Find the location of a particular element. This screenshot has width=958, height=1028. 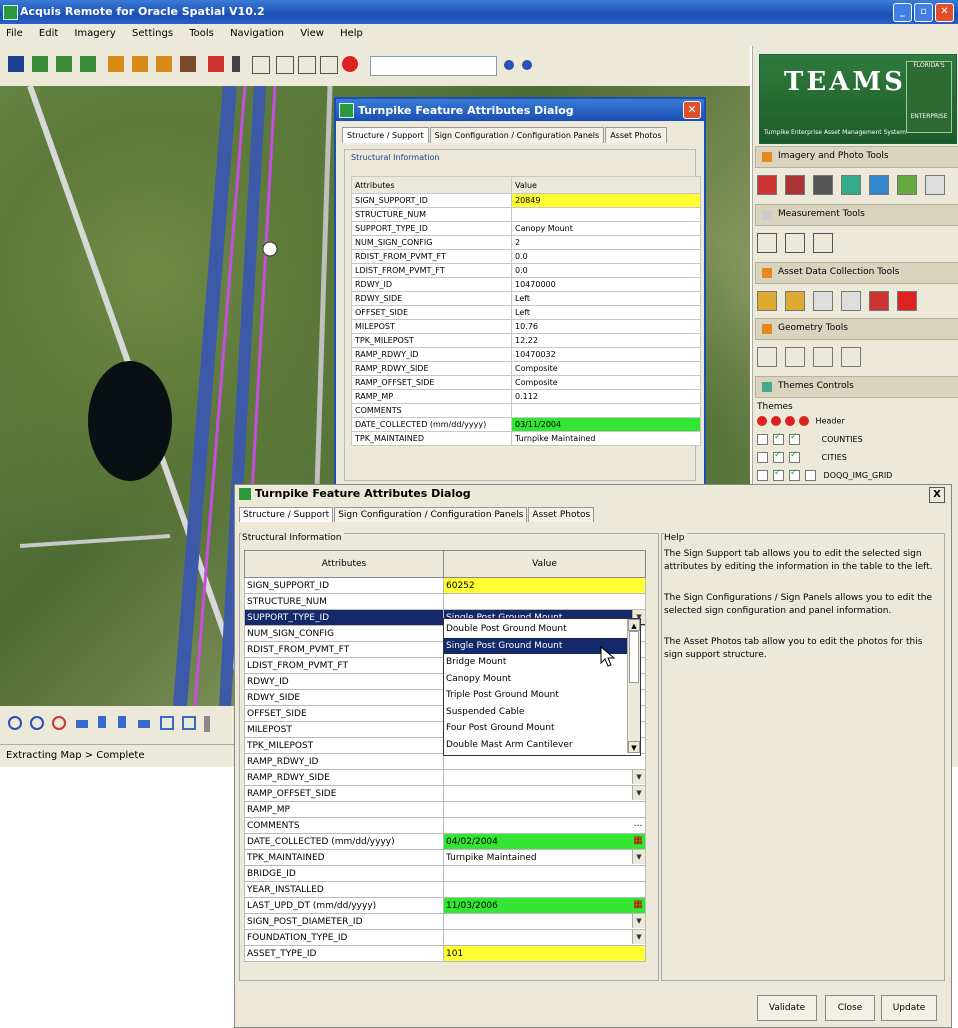

bg-attribute-value: 03/11/2004 is located at coordinates (606, 424).